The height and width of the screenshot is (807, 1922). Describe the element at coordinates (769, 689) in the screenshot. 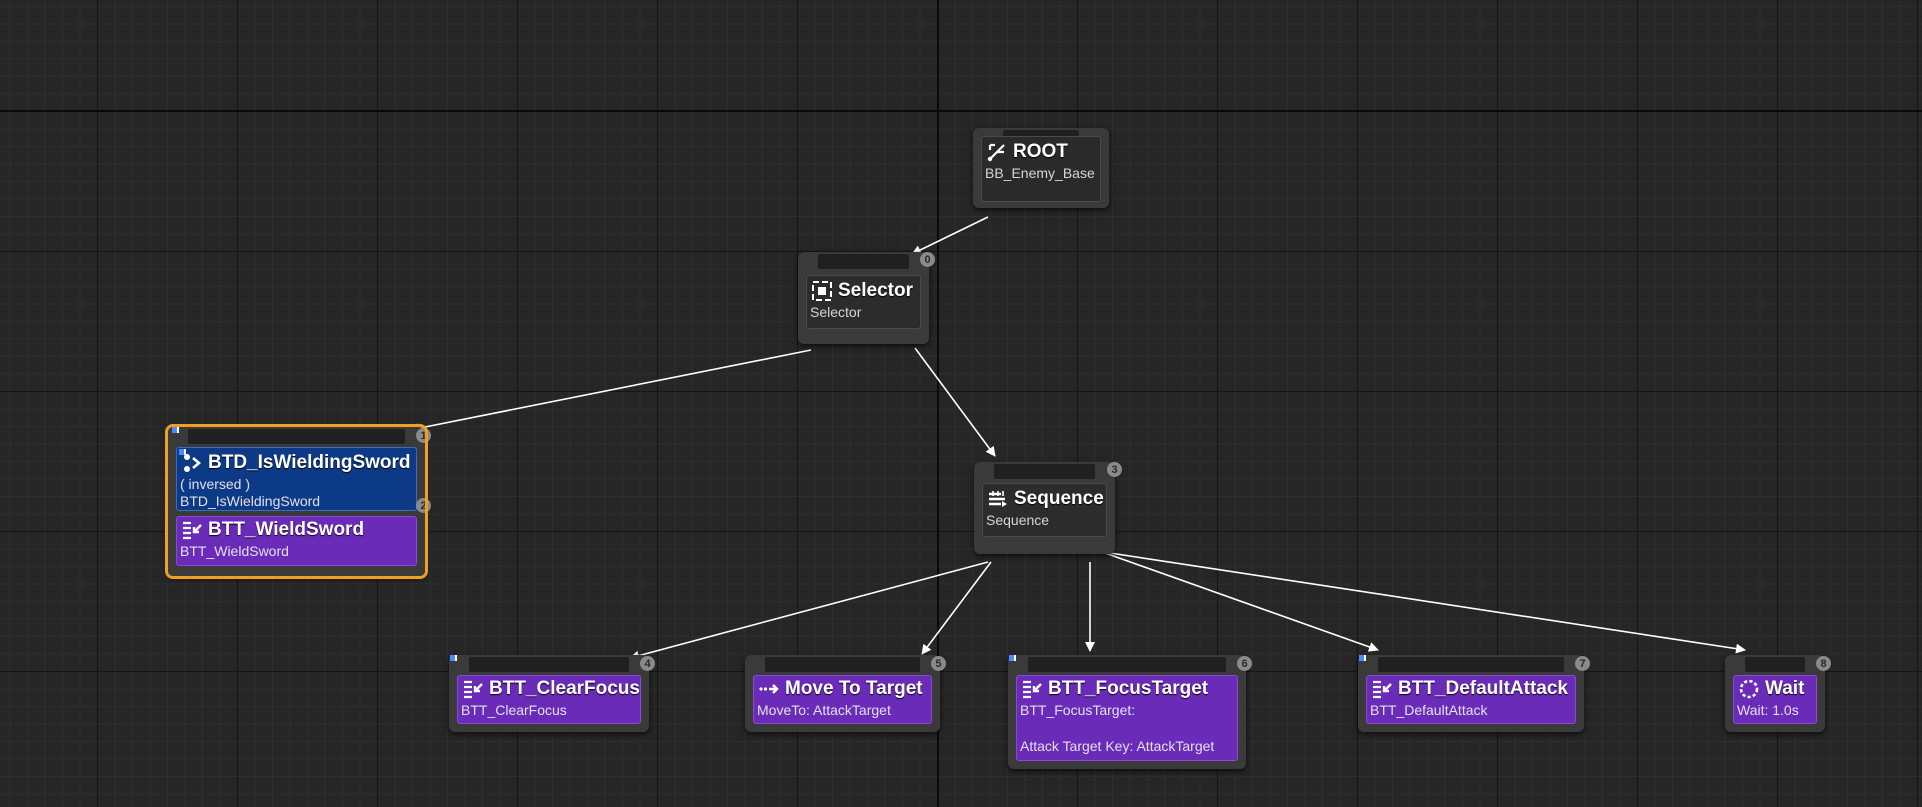

I see `move-to-icon` at that location.